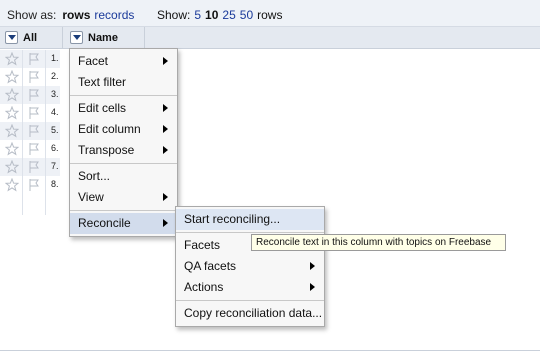  Describe the element at coordinates (93, 61) in the screenshot. I see `menu-item-label: Facet` at that location.